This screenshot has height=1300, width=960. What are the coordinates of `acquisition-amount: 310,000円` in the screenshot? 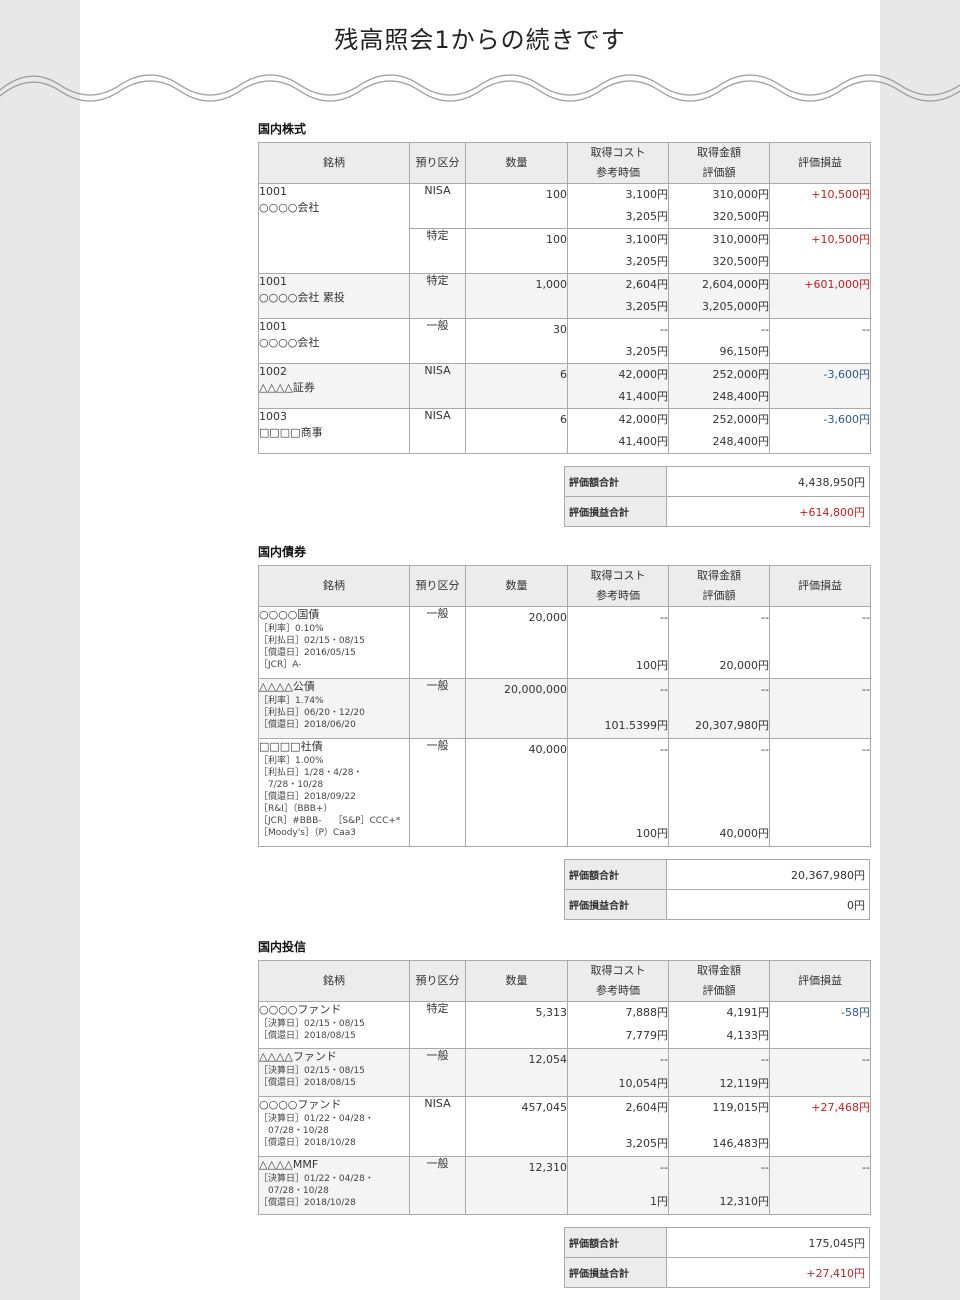 It's located at (741, 194).